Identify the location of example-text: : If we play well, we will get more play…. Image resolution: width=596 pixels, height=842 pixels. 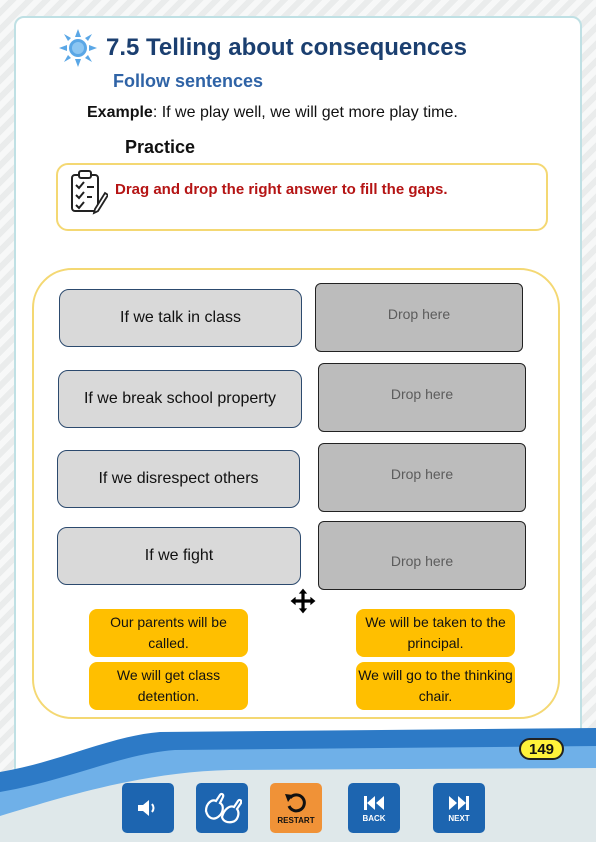
(305, 112).